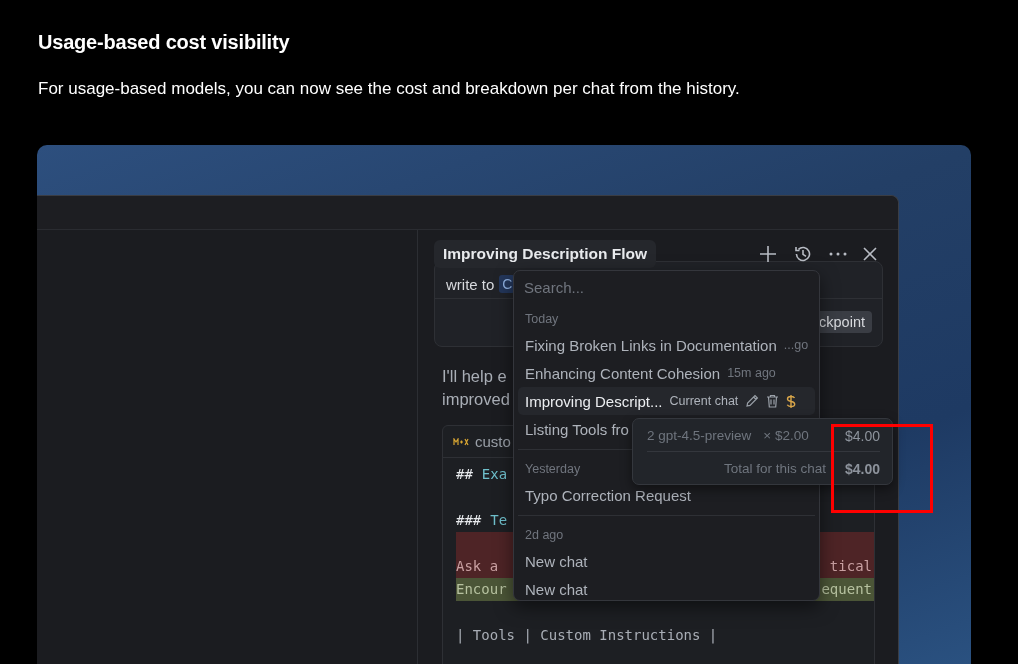  What do you see at coordinates (553, 469) in the screenshot?
I see `group-label: Yesterday` at bounding box center [553, 469].